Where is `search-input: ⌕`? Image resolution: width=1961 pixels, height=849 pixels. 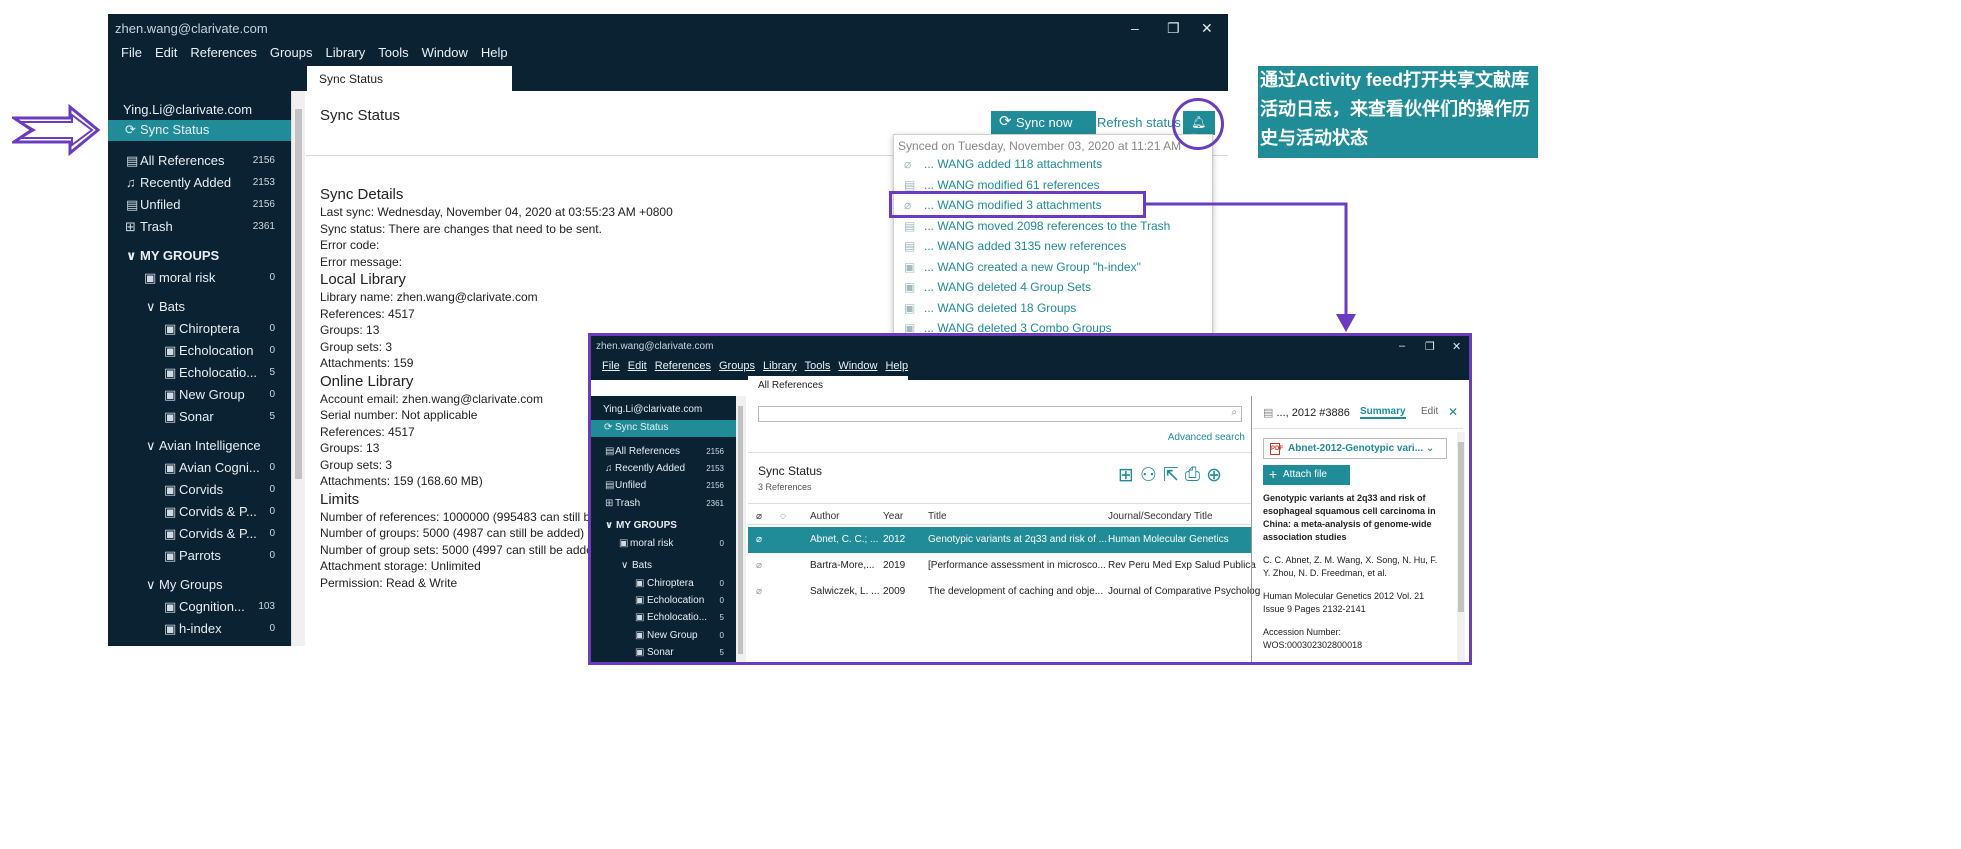
search-input: ⌕ is located at coordinates (1000, 414).